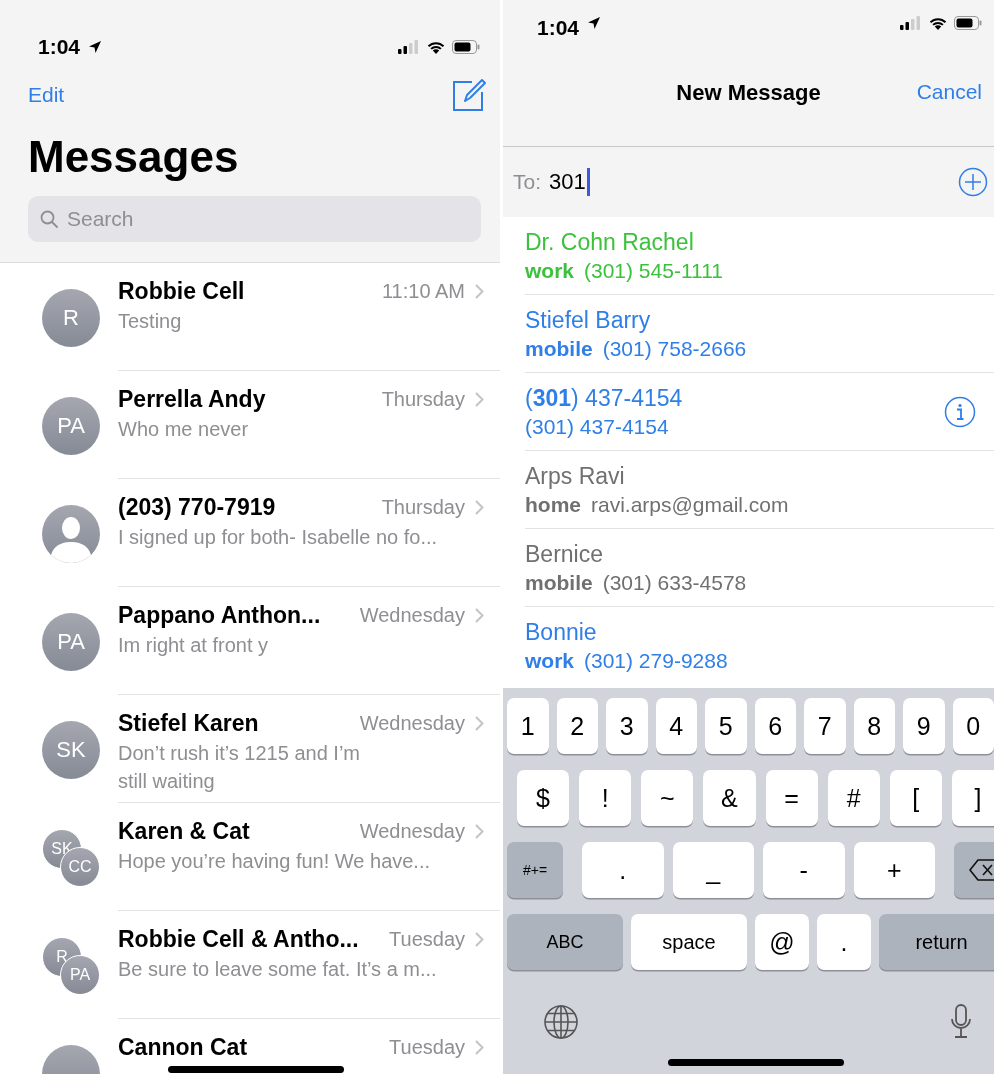 The height and width of the screenshot is (1074, 994). What do you see at coordinates (197, 507) in the screenshot?
I see `contact-name: (203) 770-7919` at bounding box center [197, 507].